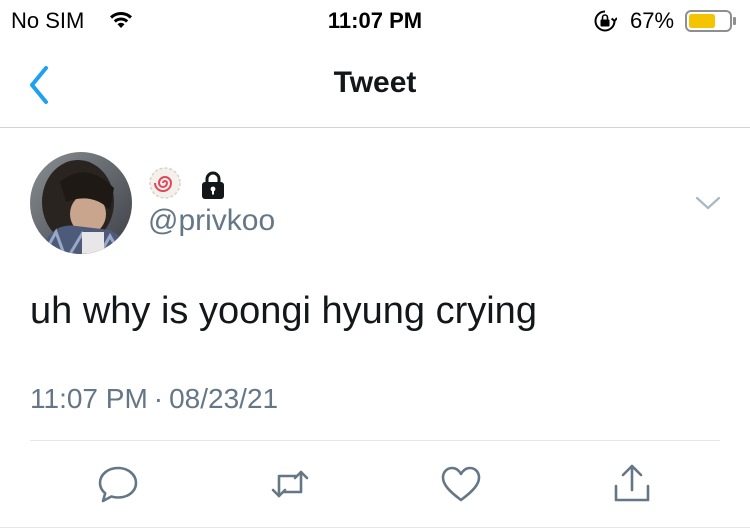 This screenshot has width=750, height=530. Describe the element at coordinates (710, 21) in the screenshot. I see `battery-icon` at that location.